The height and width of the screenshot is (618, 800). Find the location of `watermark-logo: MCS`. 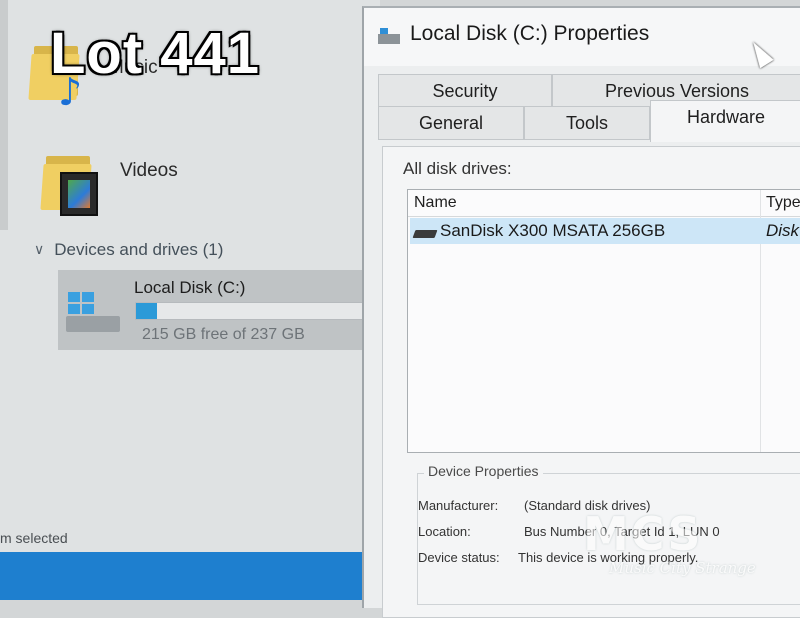

watermark-logo: MCS is located at coordinates (643, 534).